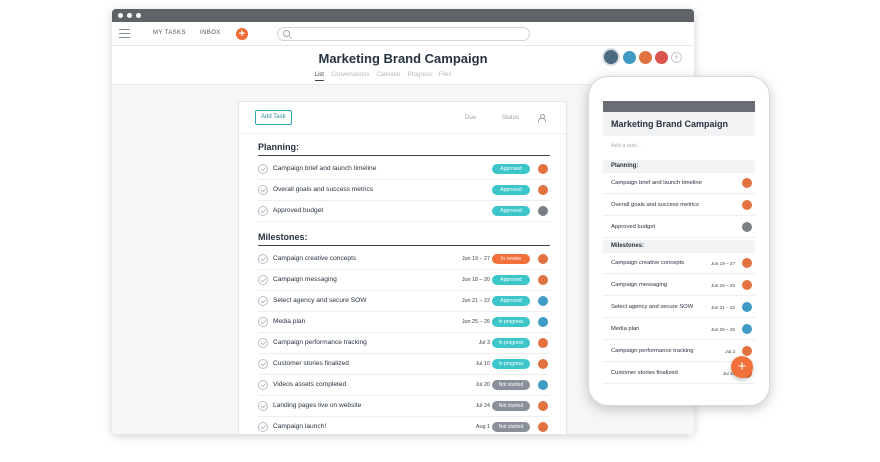  I want to click on task-name: Approved budget, so click(298, 210).